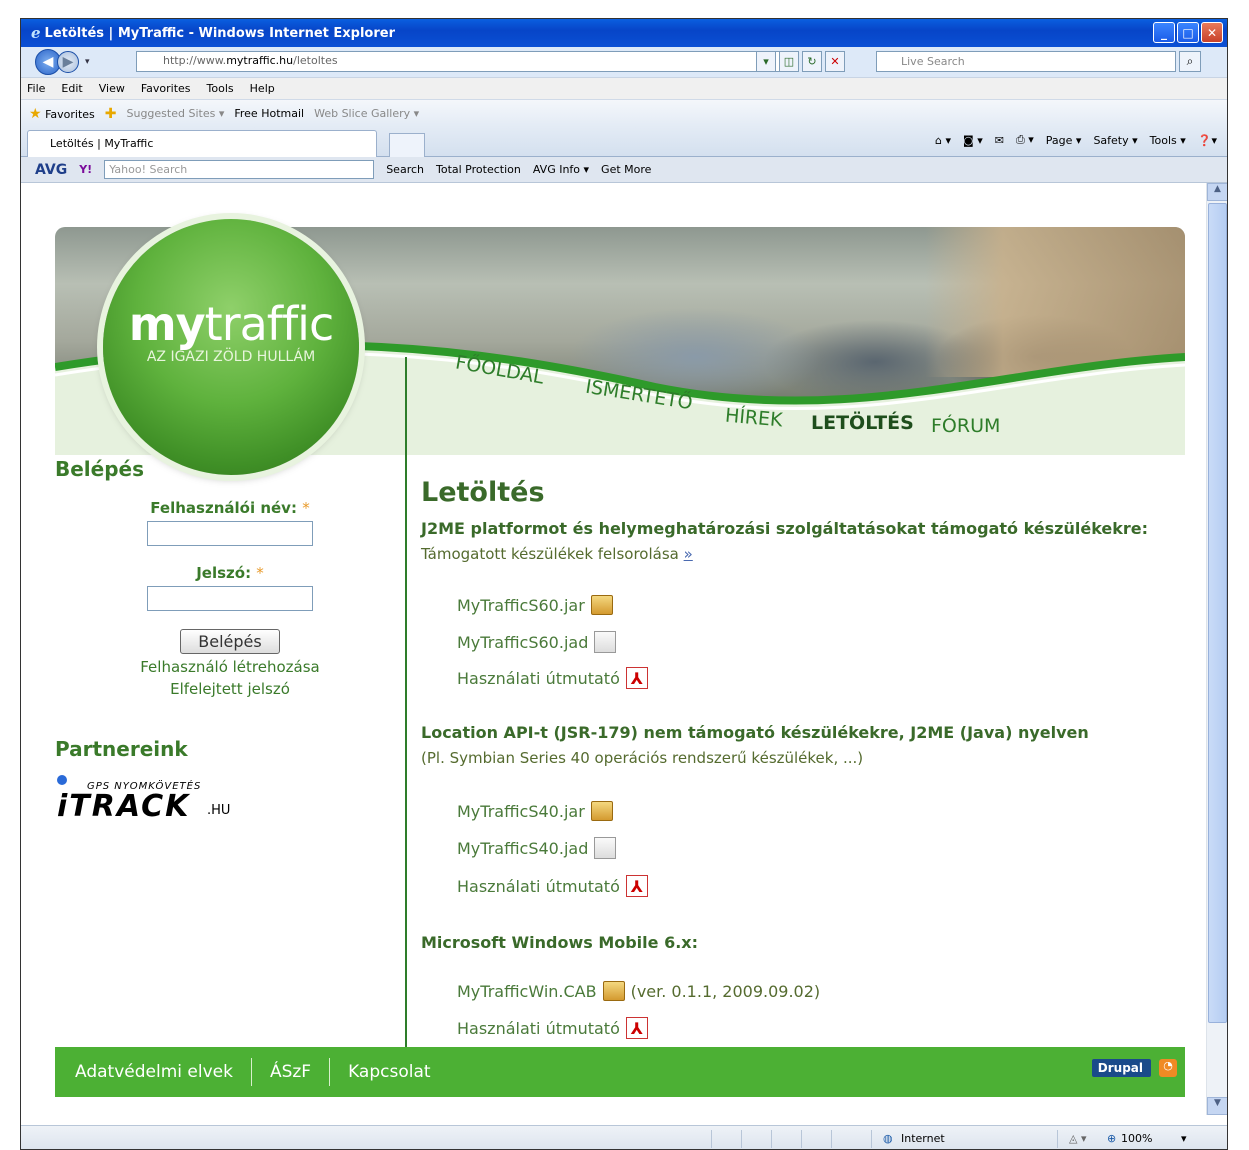 Image resolution: width=1249 pixels, height=1150 pixels. What do you see at coordinates (1212, 32) in the screenshot?
I see `close-button: ✕` at bounding box center [1212, 32].